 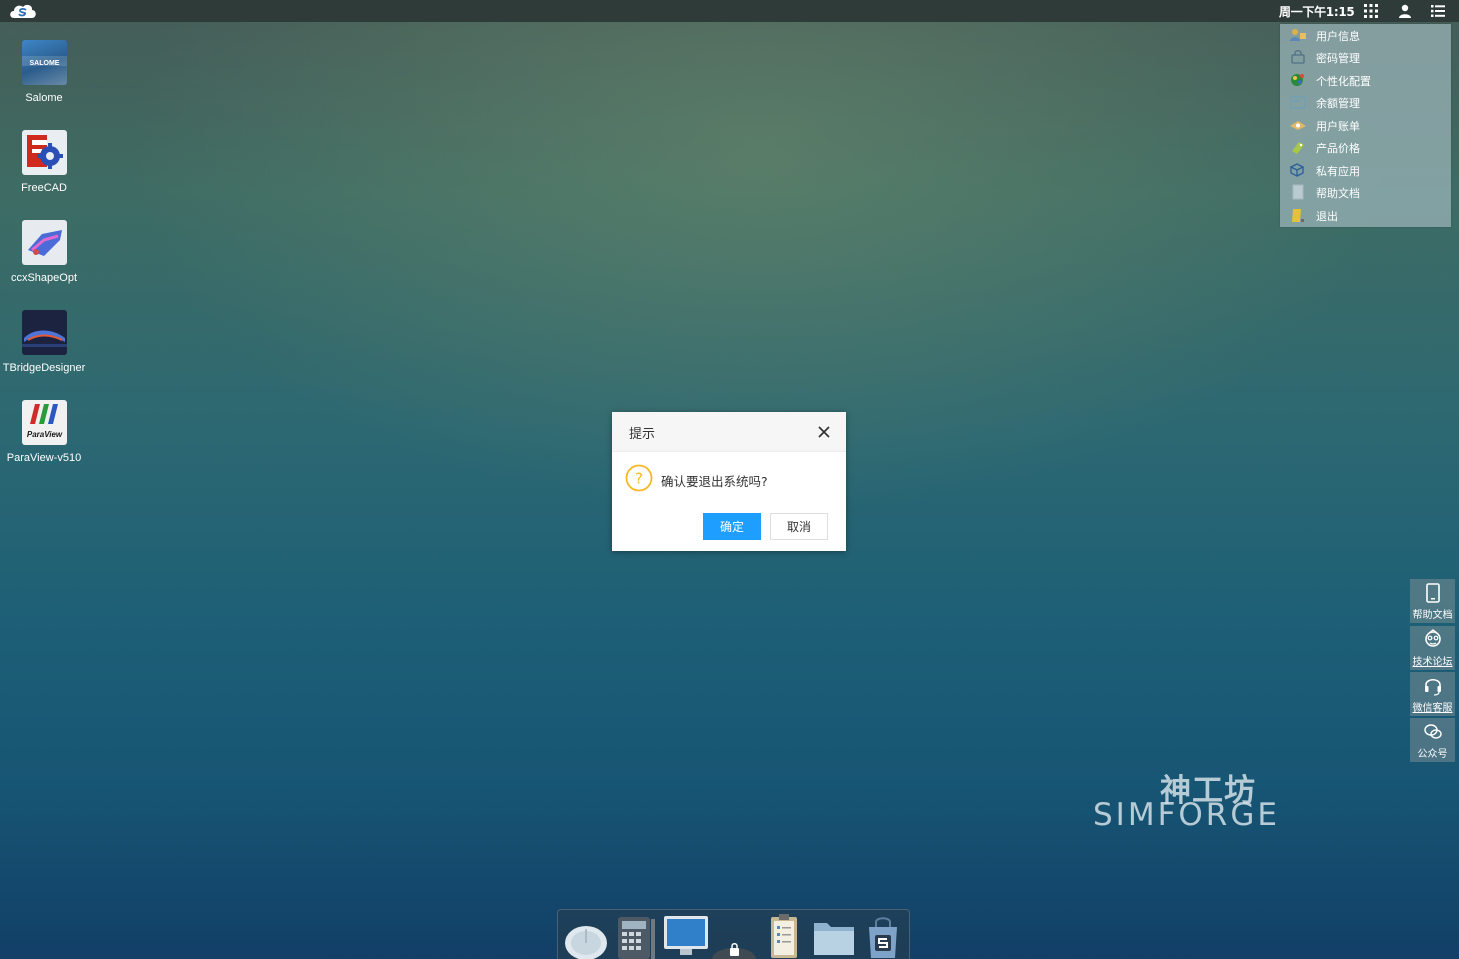 I want to click on dialog-header: 提示, so click(x=729, y=432).